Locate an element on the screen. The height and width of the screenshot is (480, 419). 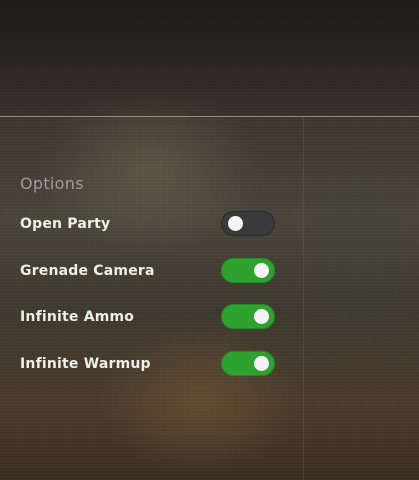
options-heading: Options is located at coordinates (52, 183).